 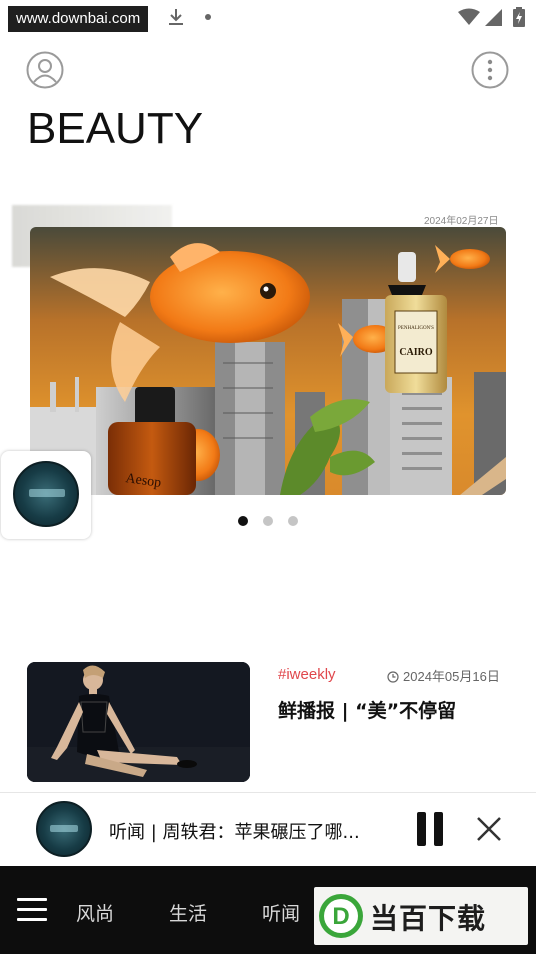 I want to click on pause-button, so click(x=431, y=829).